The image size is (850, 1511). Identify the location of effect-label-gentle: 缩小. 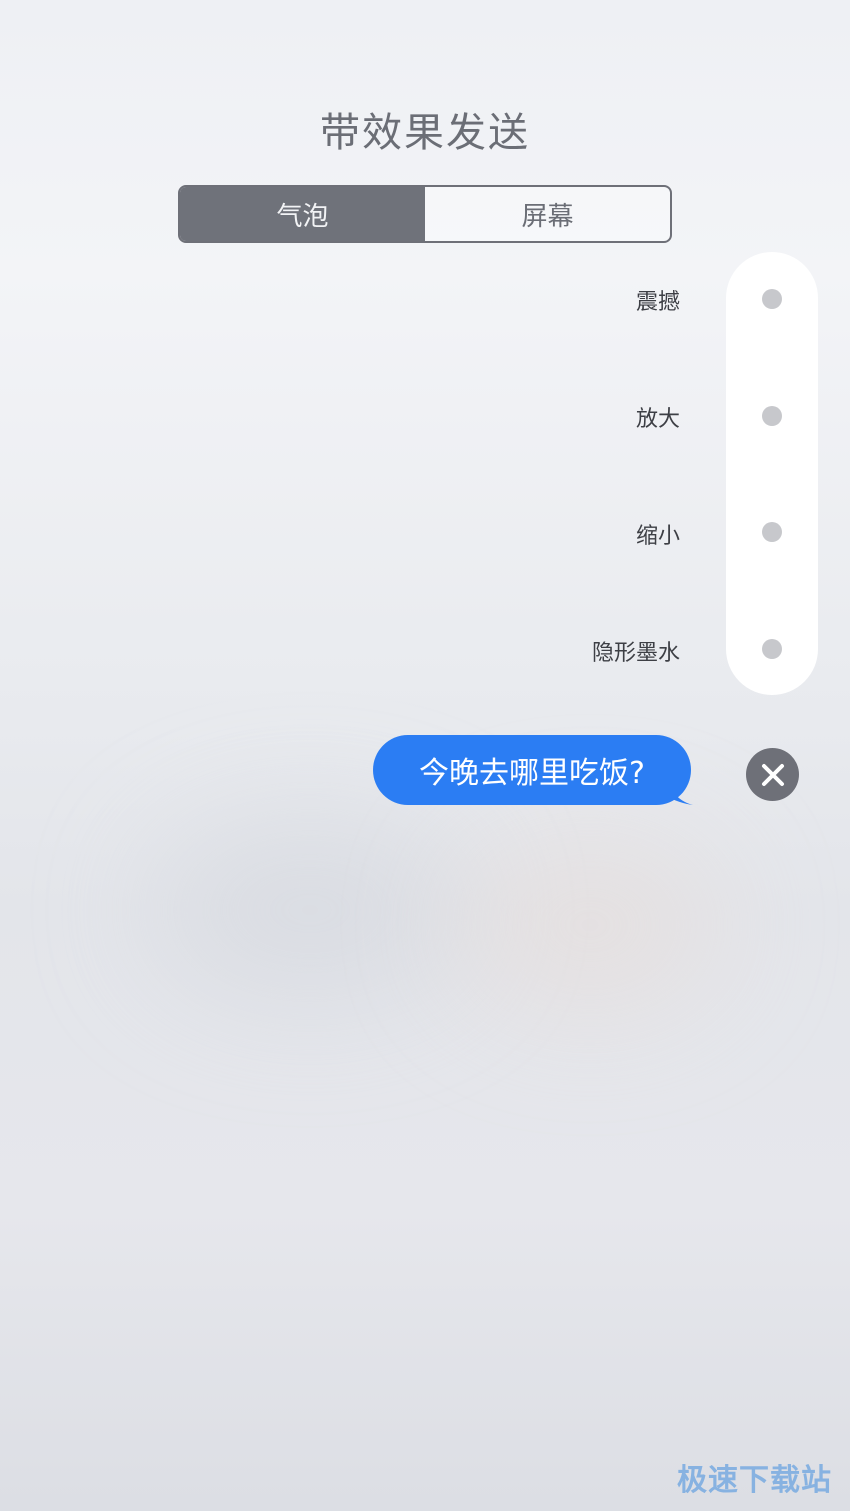
(658, 534).